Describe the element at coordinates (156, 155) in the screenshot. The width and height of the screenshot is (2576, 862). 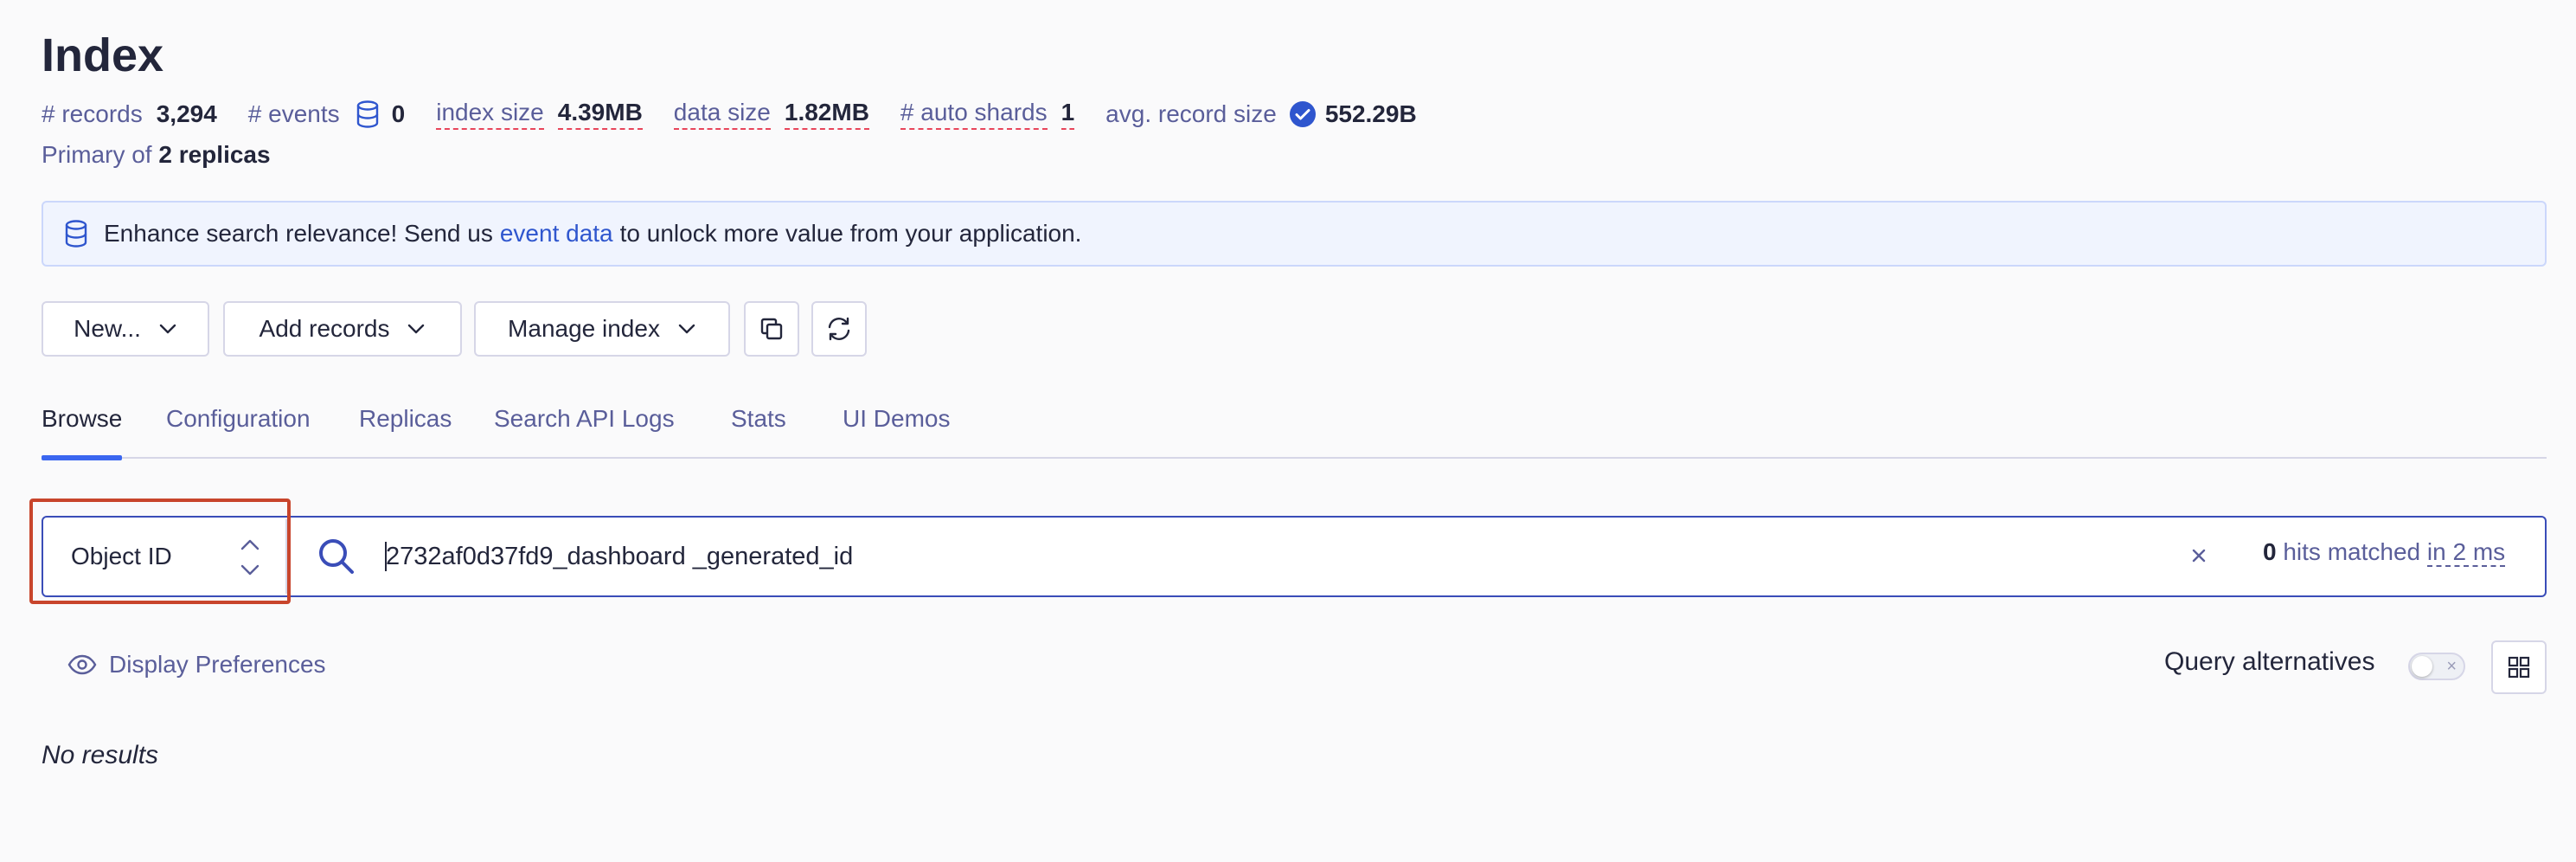
I see `replicas-info: Primary of 2 replicas` at that location.